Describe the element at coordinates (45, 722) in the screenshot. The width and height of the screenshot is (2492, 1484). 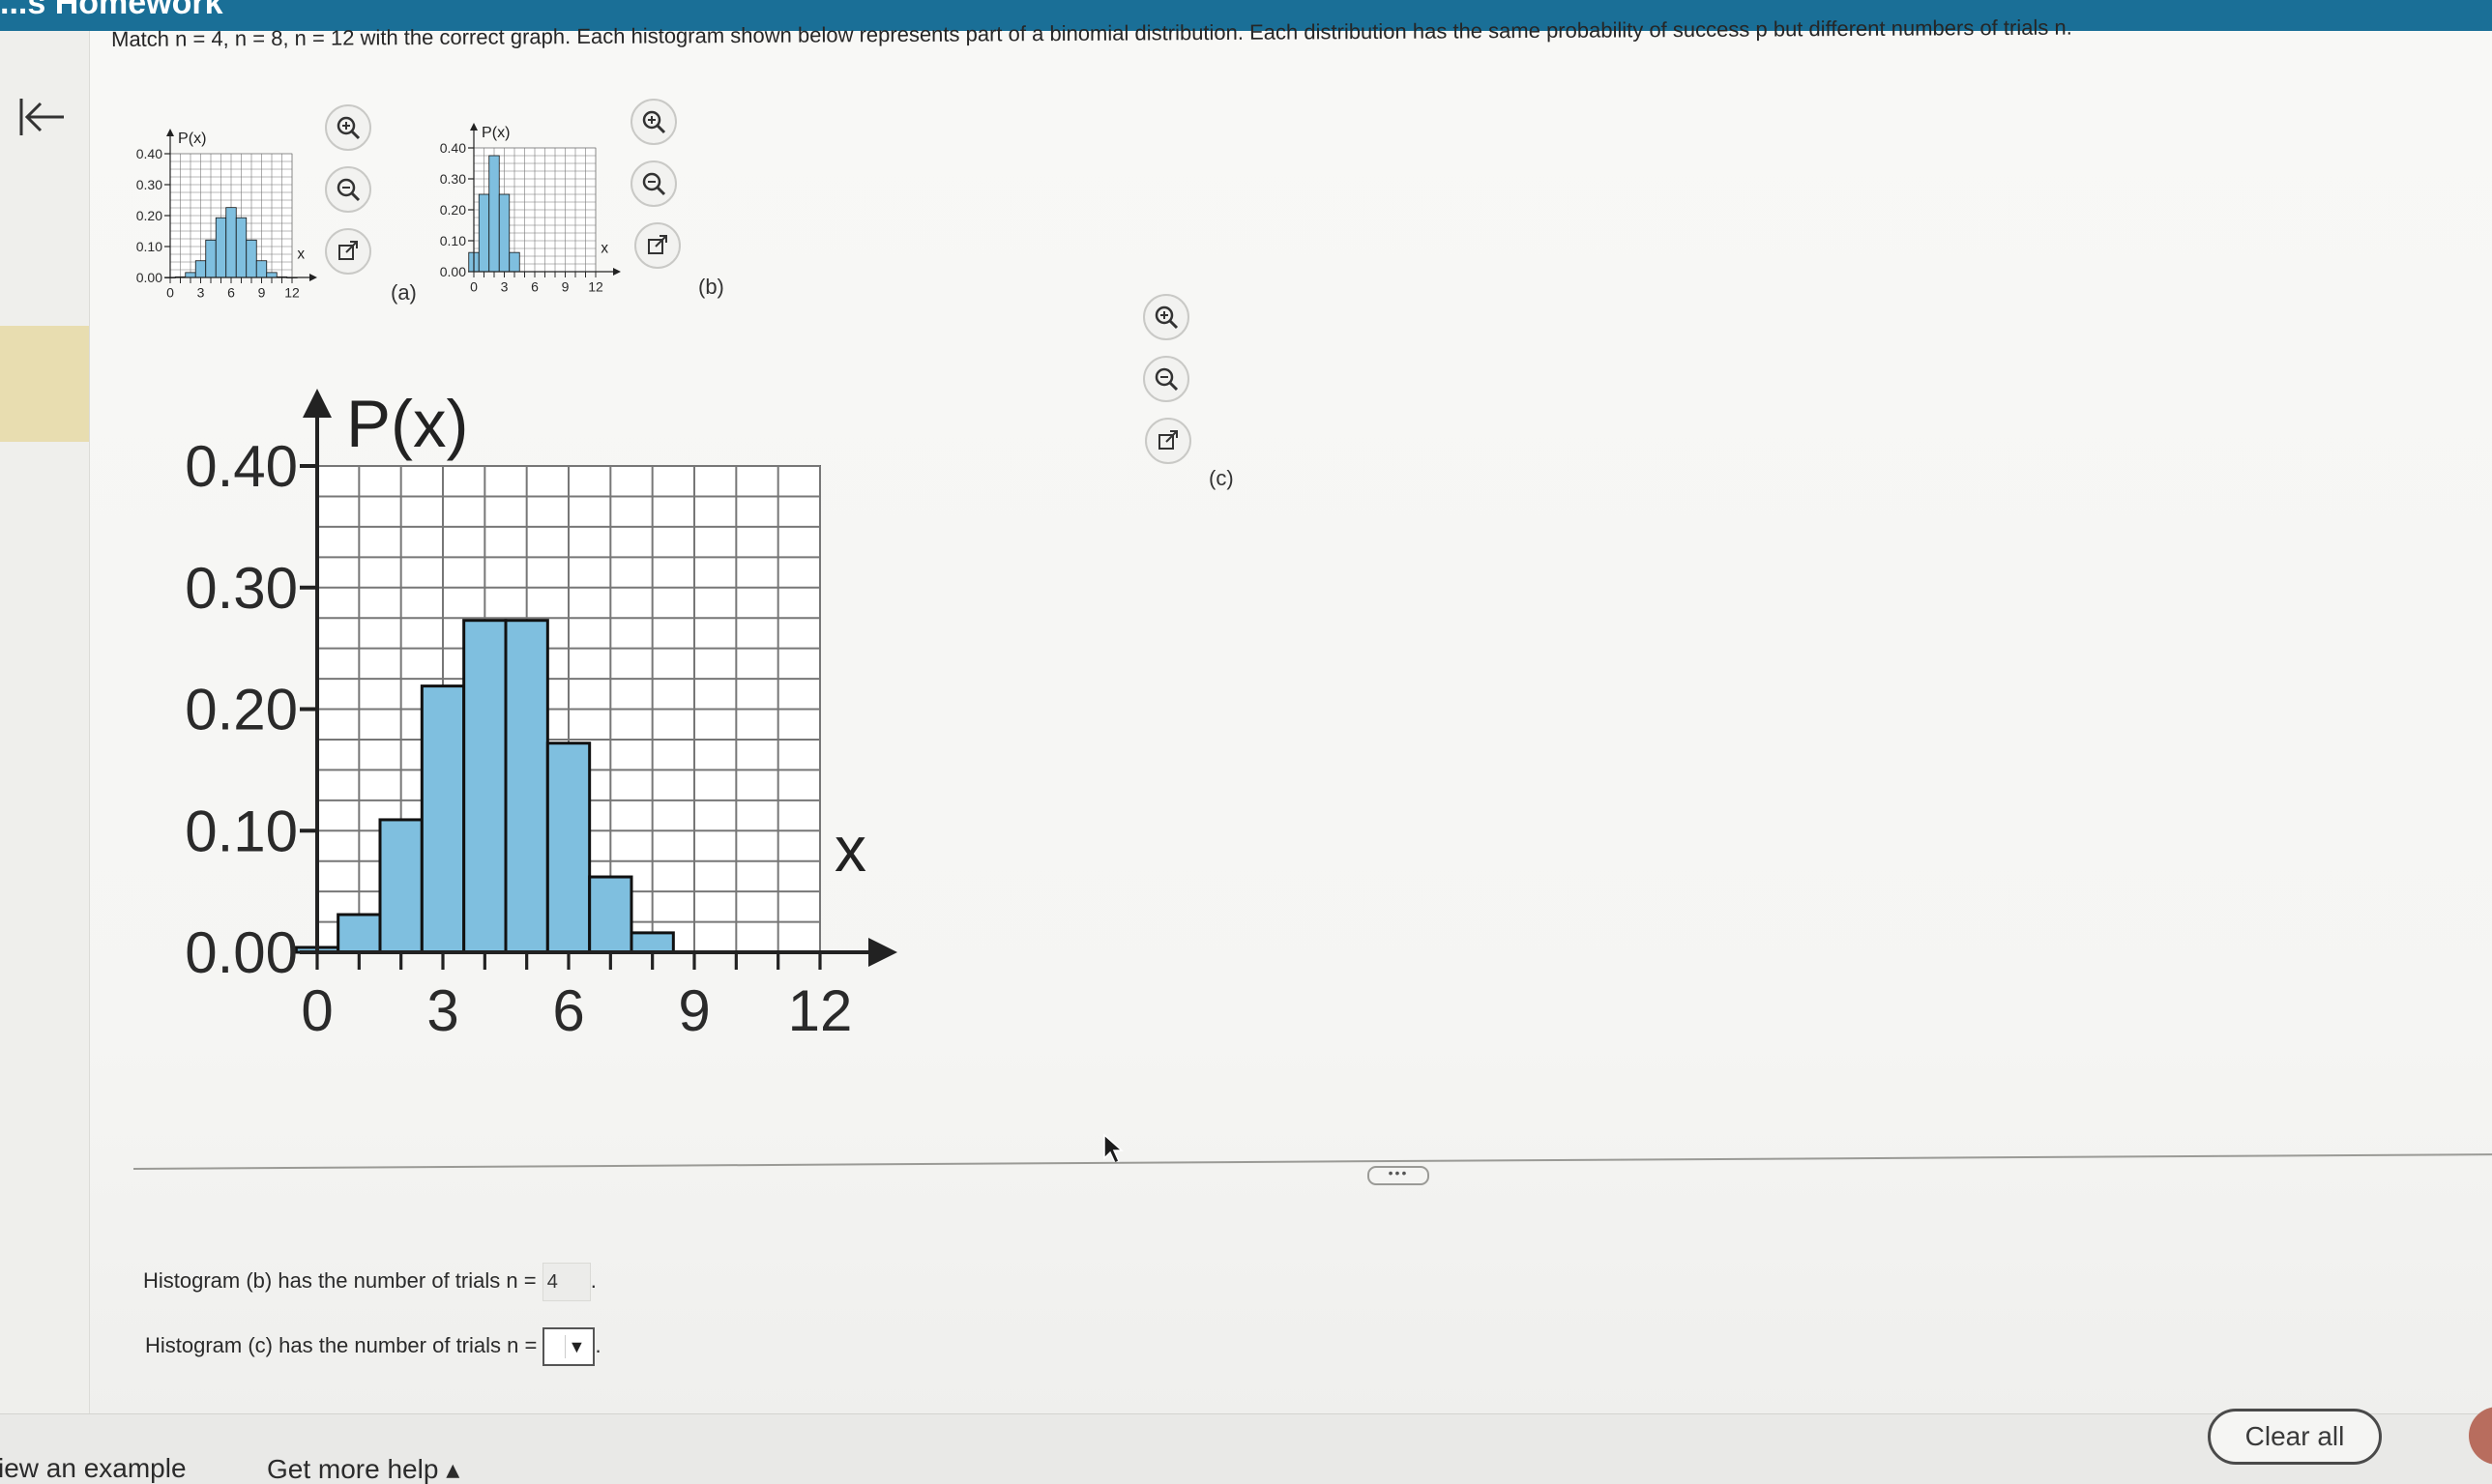
I see `left-rail` at that location.